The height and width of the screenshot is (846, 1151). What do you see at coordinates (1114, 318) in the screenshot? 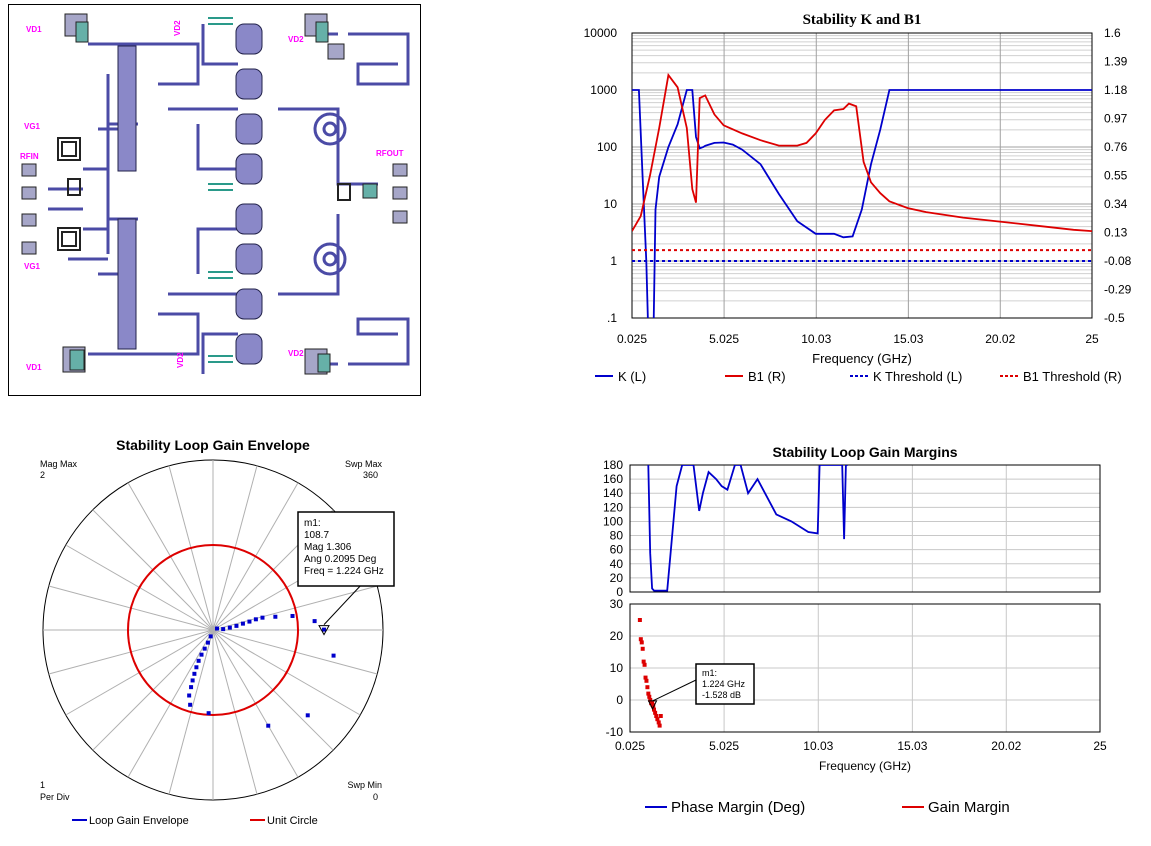
I see `y-right-tick-label: -0.5` at bounding box center [1114, 318].